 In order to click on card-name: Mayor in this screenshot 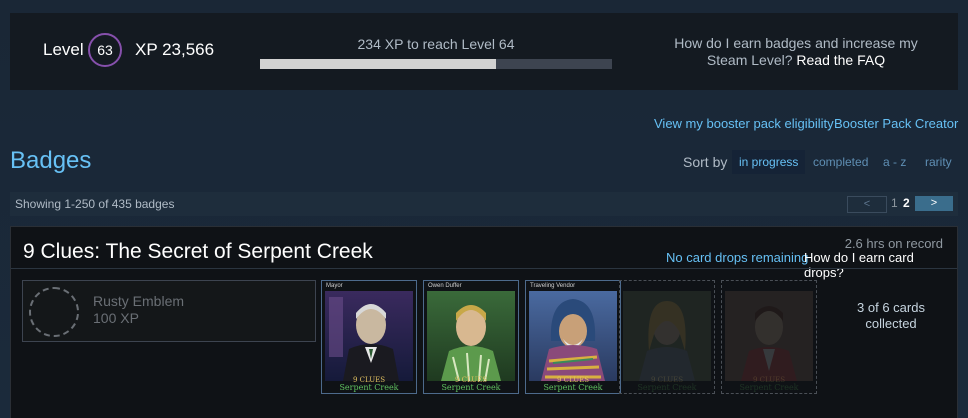, I will do `click(334, 286)`.